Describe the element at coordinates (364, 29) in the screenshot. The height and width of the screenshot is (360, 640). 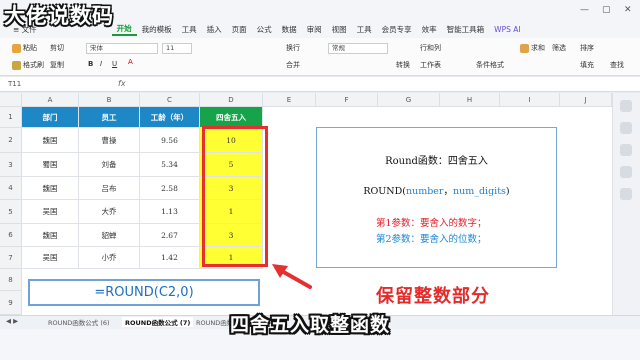
I see `tab-tools: 工具` at that location.